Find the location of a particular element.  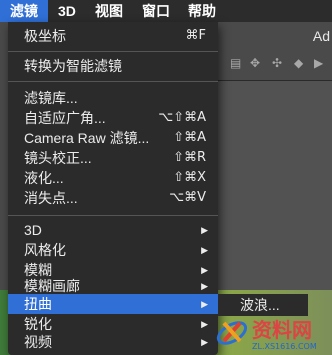

menu-item-label: 扭曲 is located at coordinates (38, 304).